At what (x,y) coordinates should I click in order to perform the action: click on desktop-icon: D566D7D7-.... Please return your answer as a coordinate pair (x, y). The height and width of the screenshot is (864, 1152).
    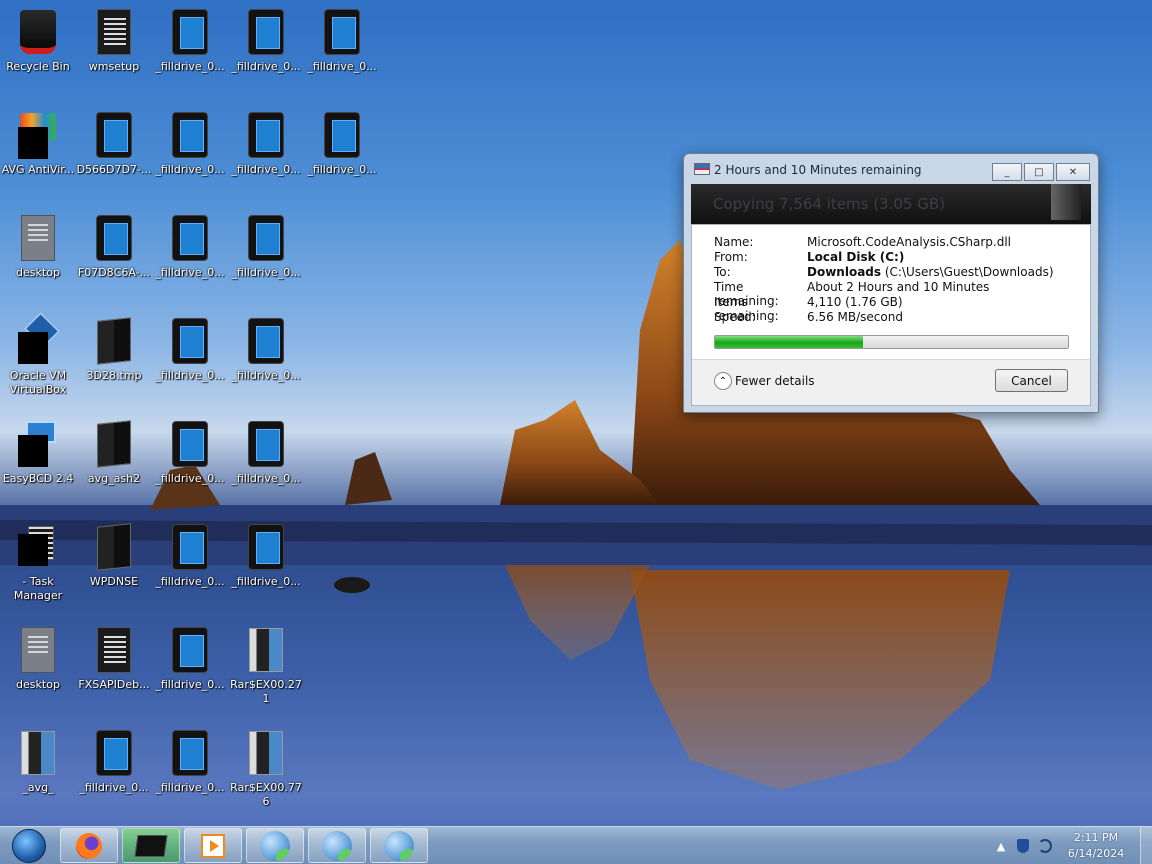
    Looking at the image, I should click on (114, 151).